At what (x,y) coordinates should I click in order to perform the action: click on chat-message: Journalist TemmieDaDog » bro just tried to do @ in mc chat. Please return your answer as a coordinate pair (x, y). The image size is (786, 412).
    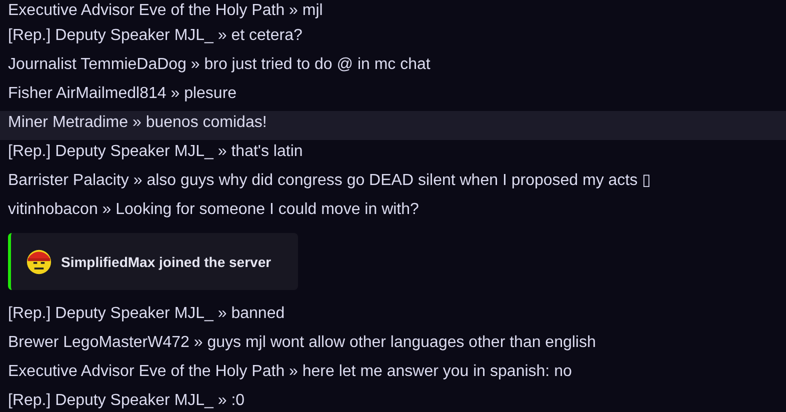
    Looking at the image, I should click on (219, 65).